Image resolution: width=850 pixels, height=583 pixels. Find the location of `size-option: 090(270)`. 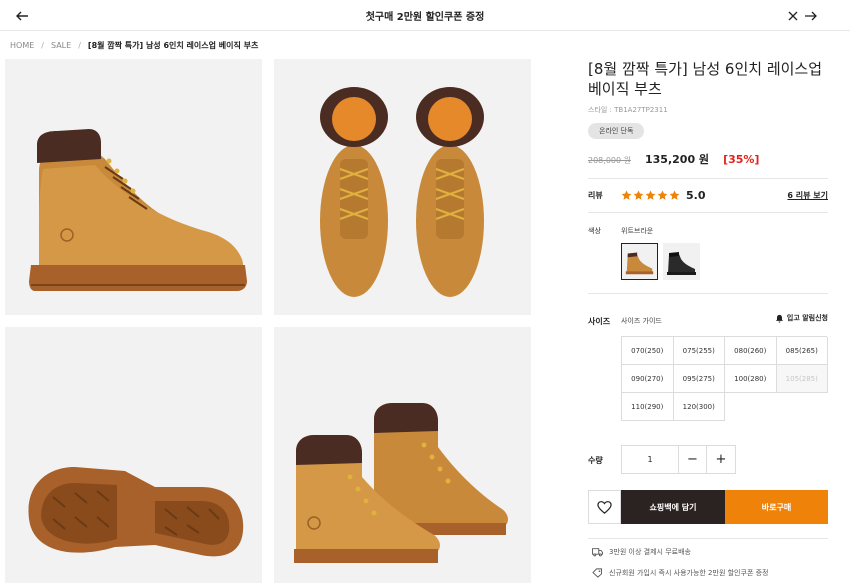

size-option: 090(270) is located at coordinates (648, 379).